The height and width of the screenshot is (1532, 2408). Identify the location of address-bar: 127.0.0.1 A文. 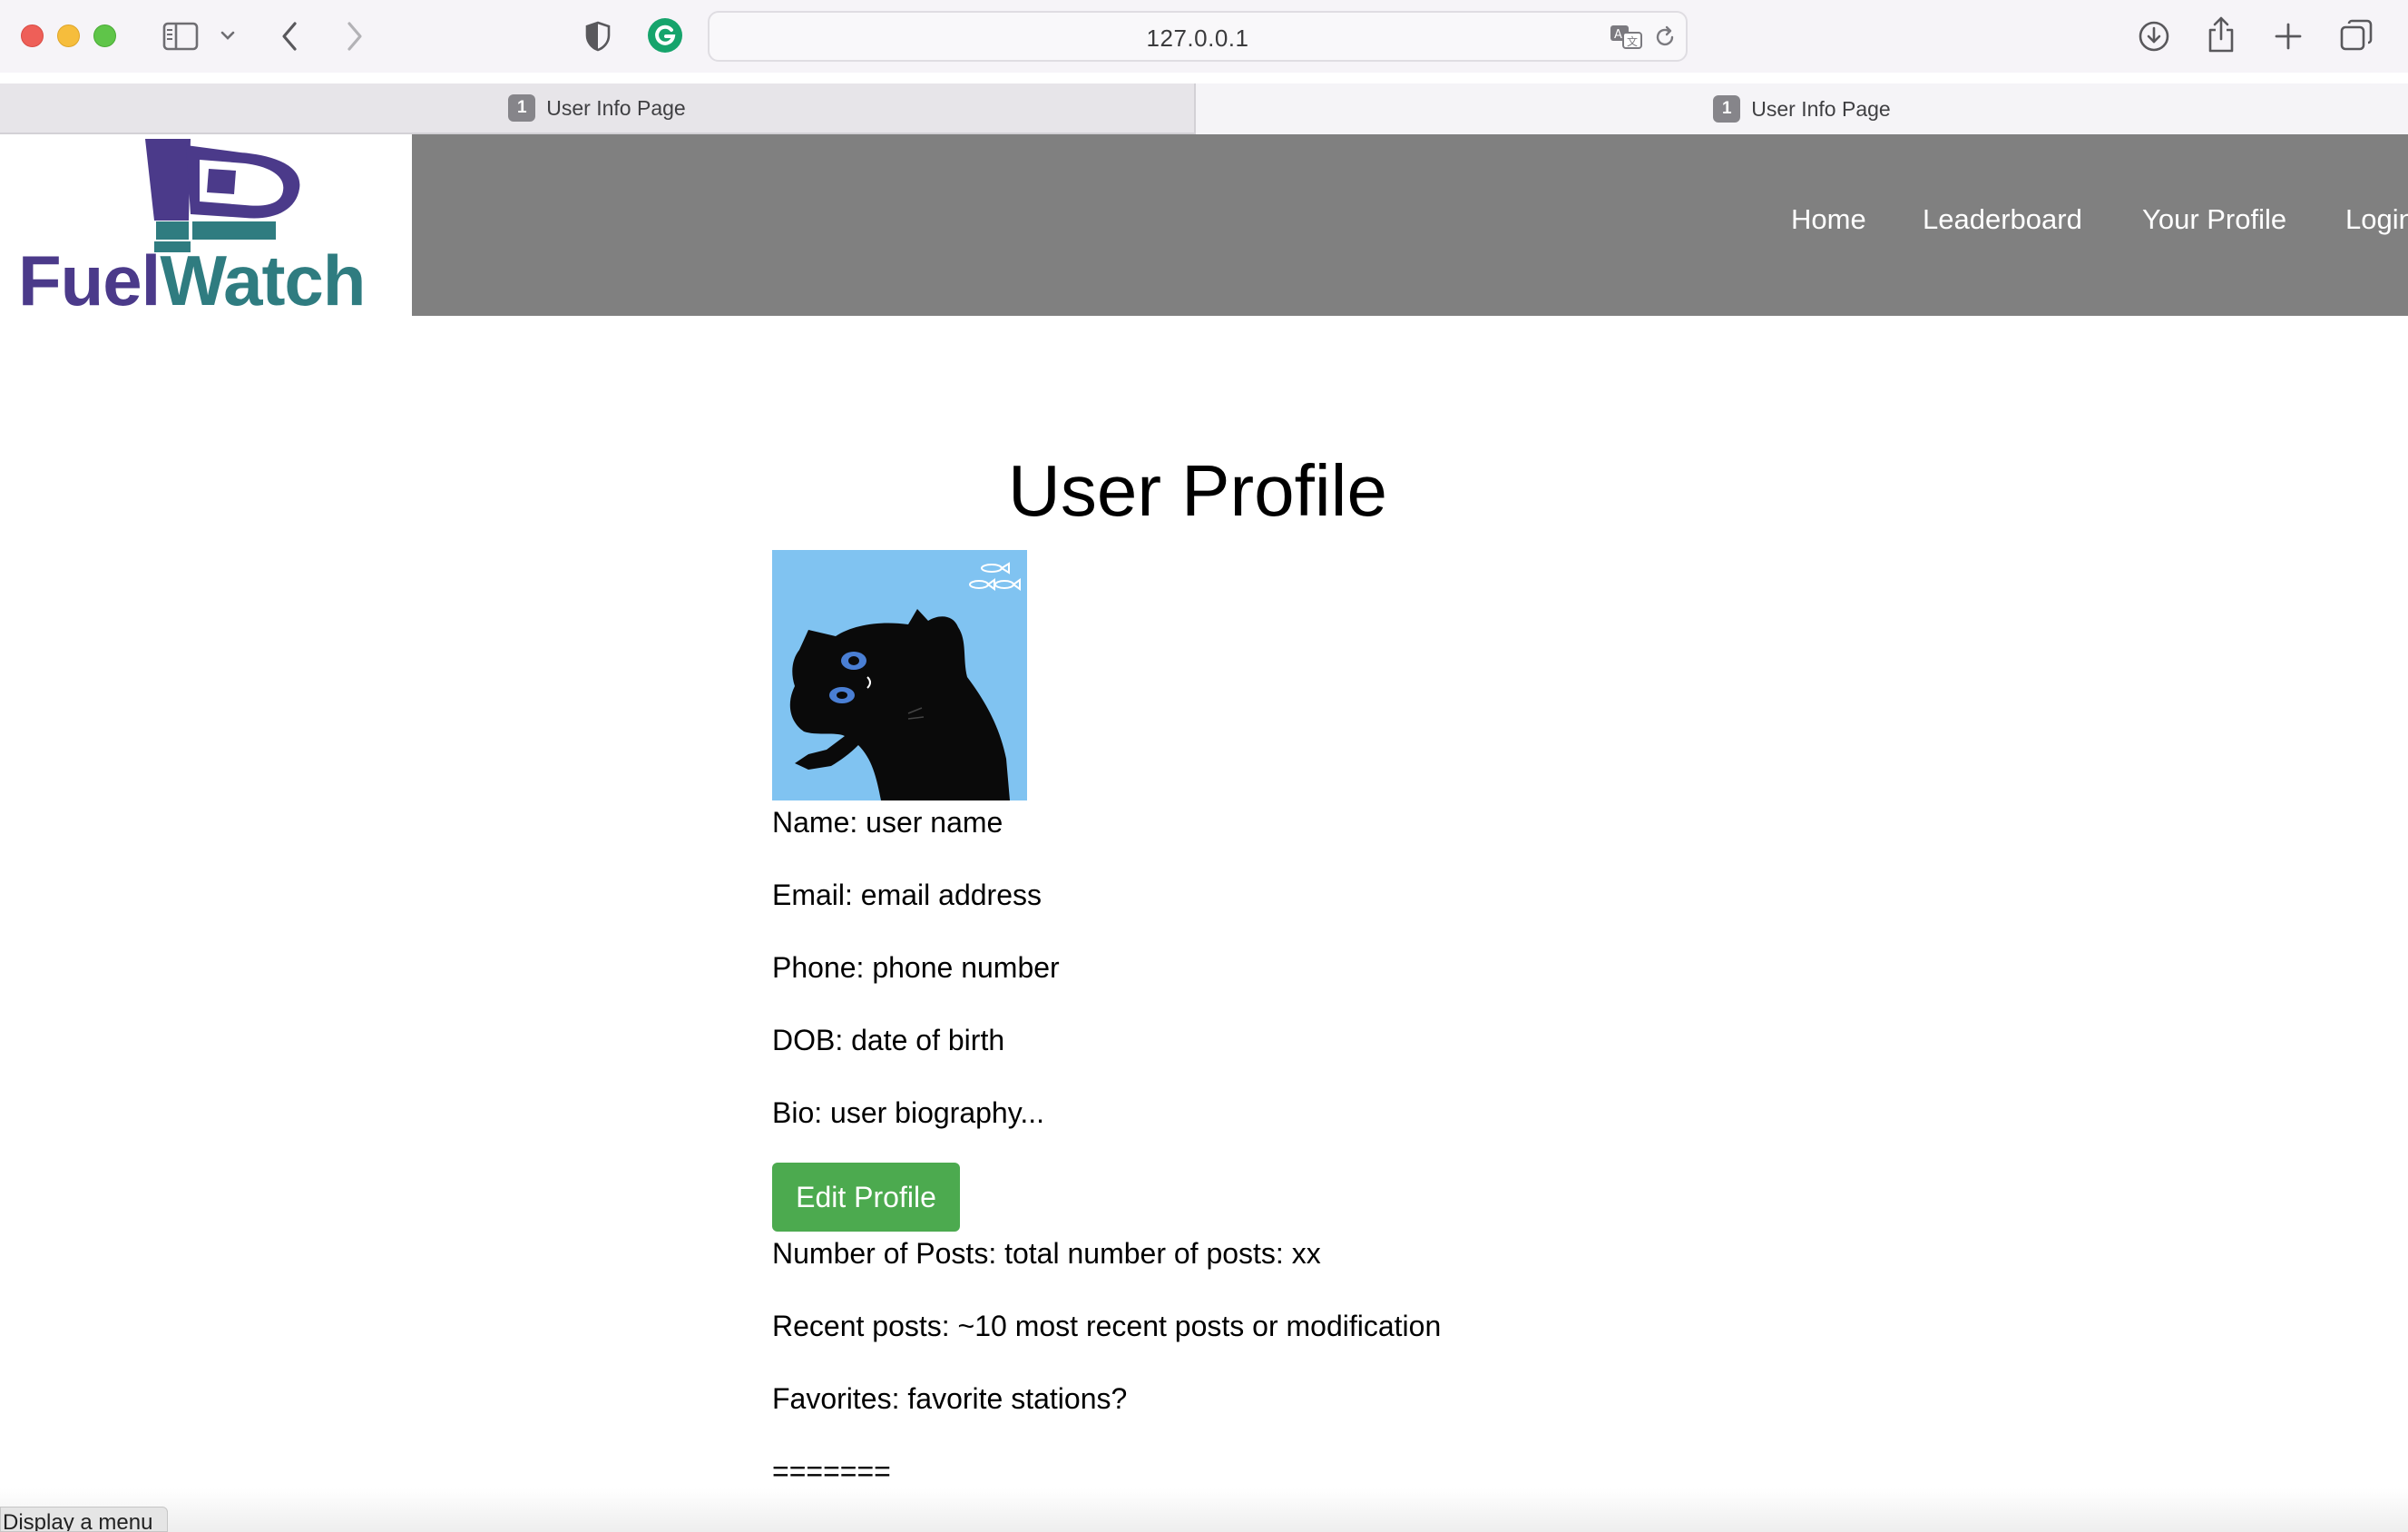
(1198, 36).